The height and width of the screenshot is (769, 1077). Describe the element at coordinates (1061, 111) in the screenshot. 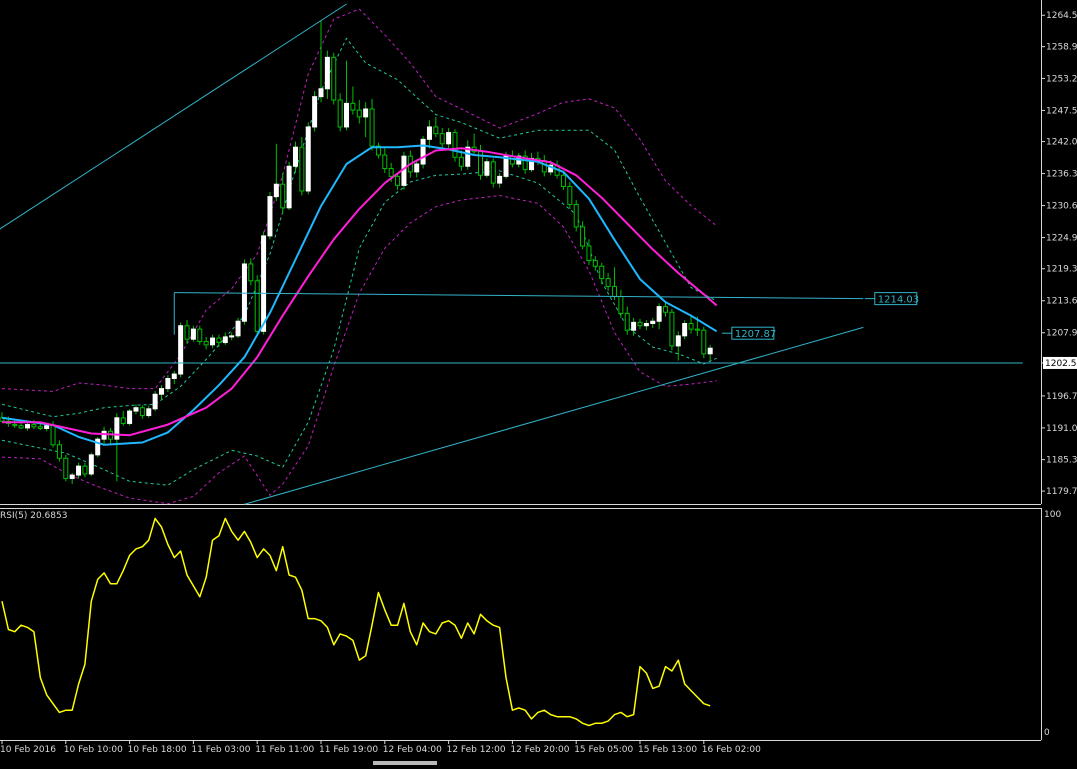

I see `price-tick-label: 1247.55` at that location.